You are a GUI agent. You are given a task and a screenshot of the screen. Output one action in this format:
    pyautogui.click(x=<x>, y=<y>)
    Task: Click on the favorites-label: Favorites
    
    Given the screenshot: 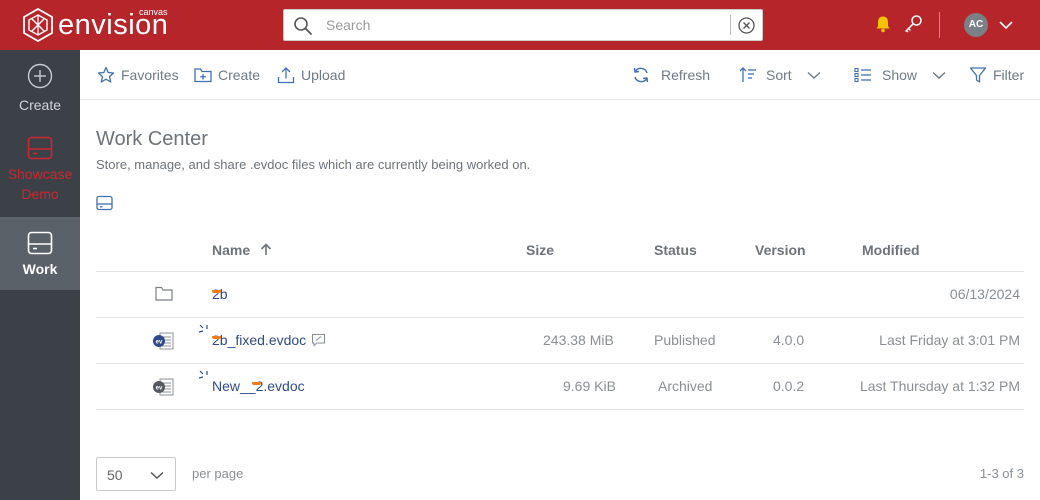 What is the action you would take?
    pyautogui.click(x=150, y=75)
    